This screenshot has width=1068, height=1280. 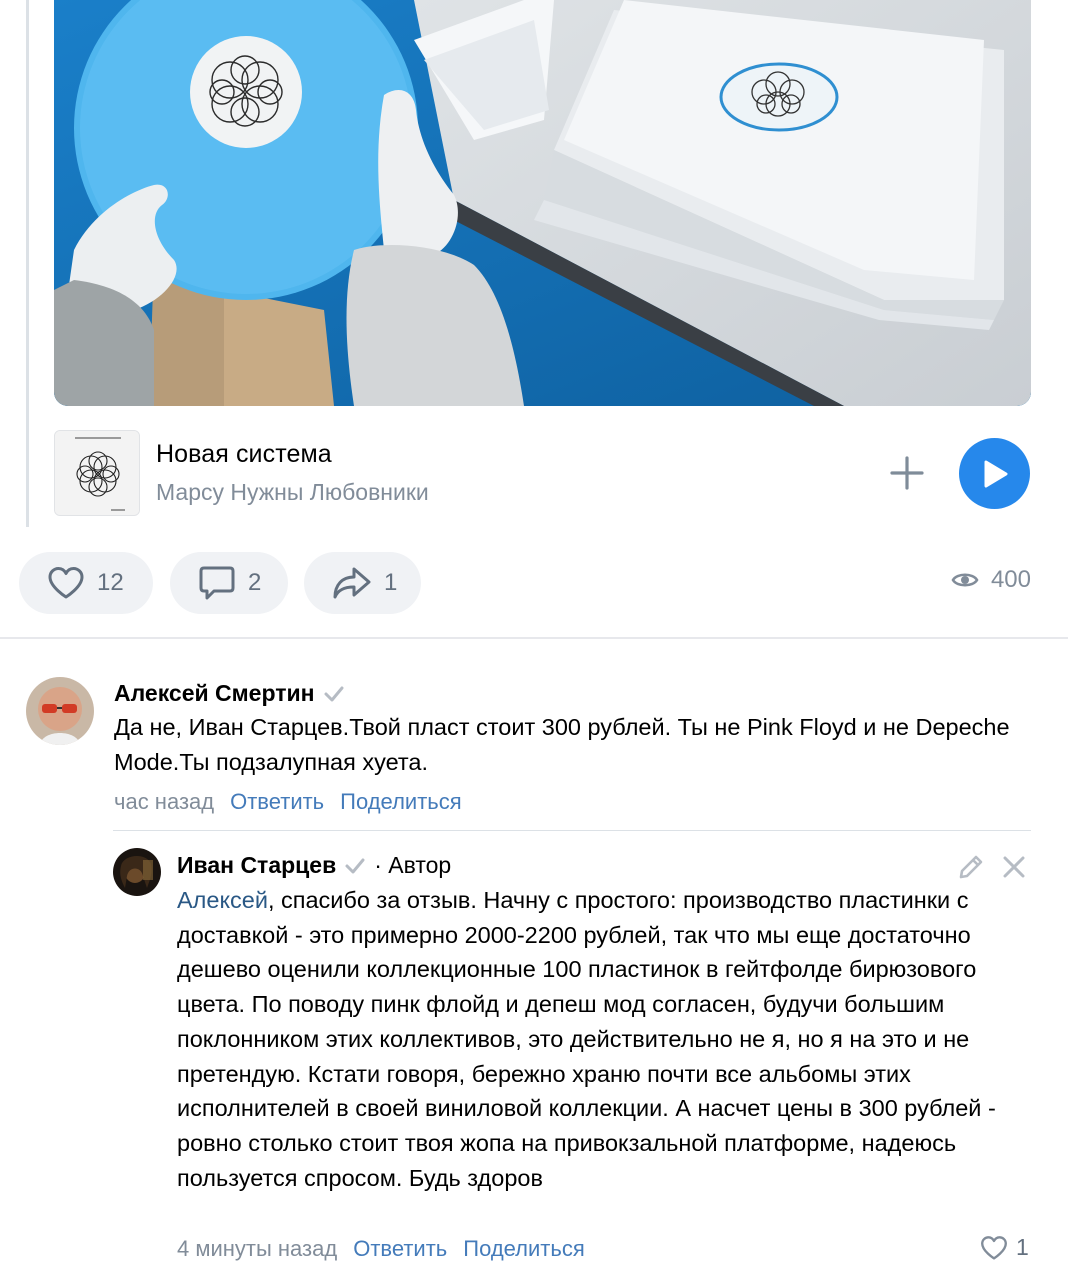 I want to click on verified-check-icon, so click(x=355, y=865).